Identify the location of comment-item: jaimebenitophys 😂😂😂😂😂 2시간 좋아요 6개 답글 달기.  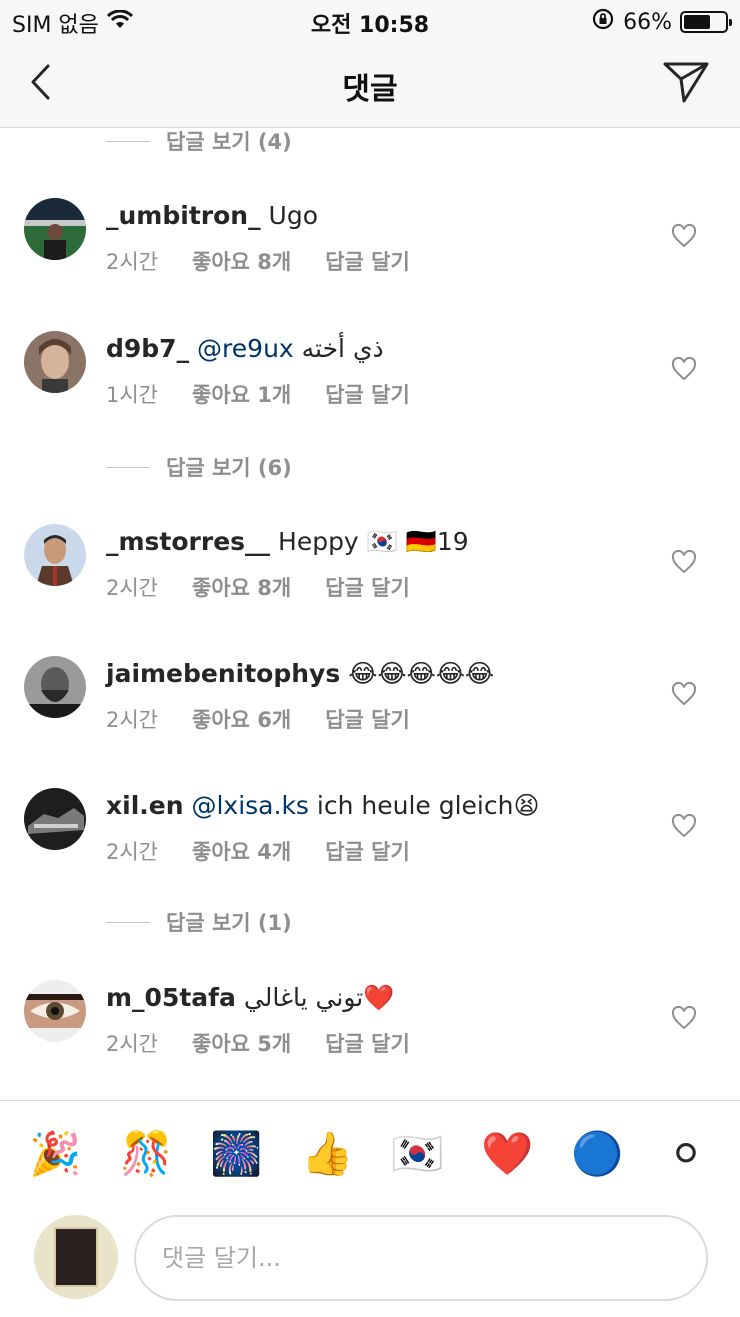
(370, 711).